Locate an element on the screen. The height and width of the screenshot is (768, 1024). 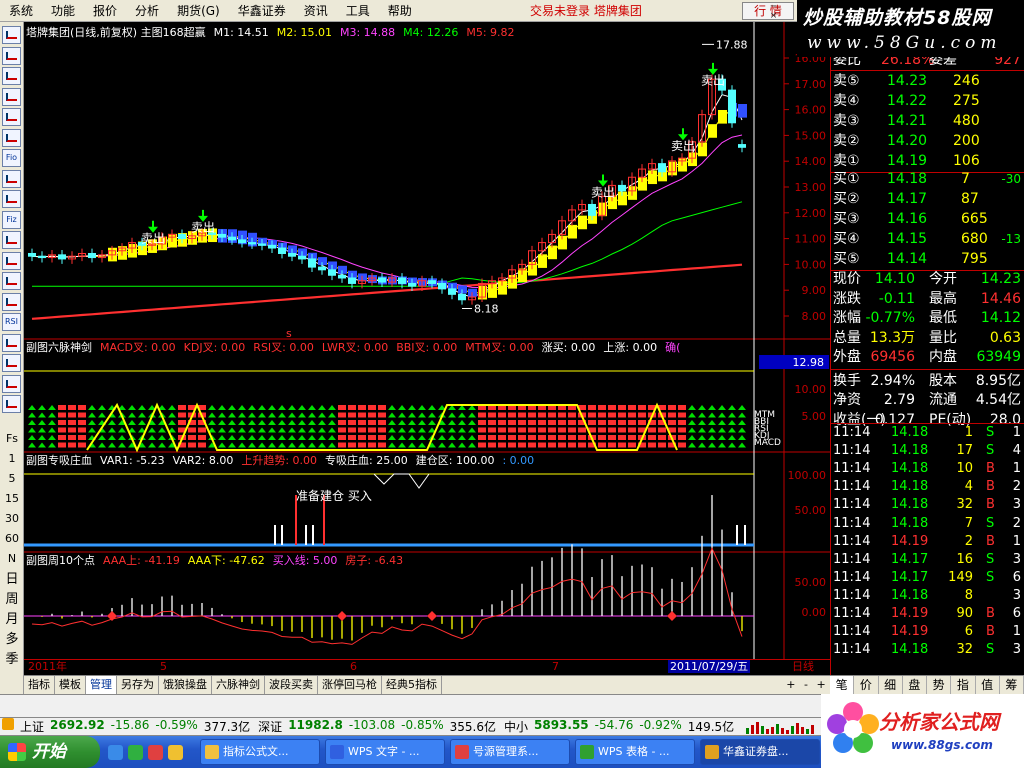
indicator-tab-2: 管理 is located at coordinates (101, 685).